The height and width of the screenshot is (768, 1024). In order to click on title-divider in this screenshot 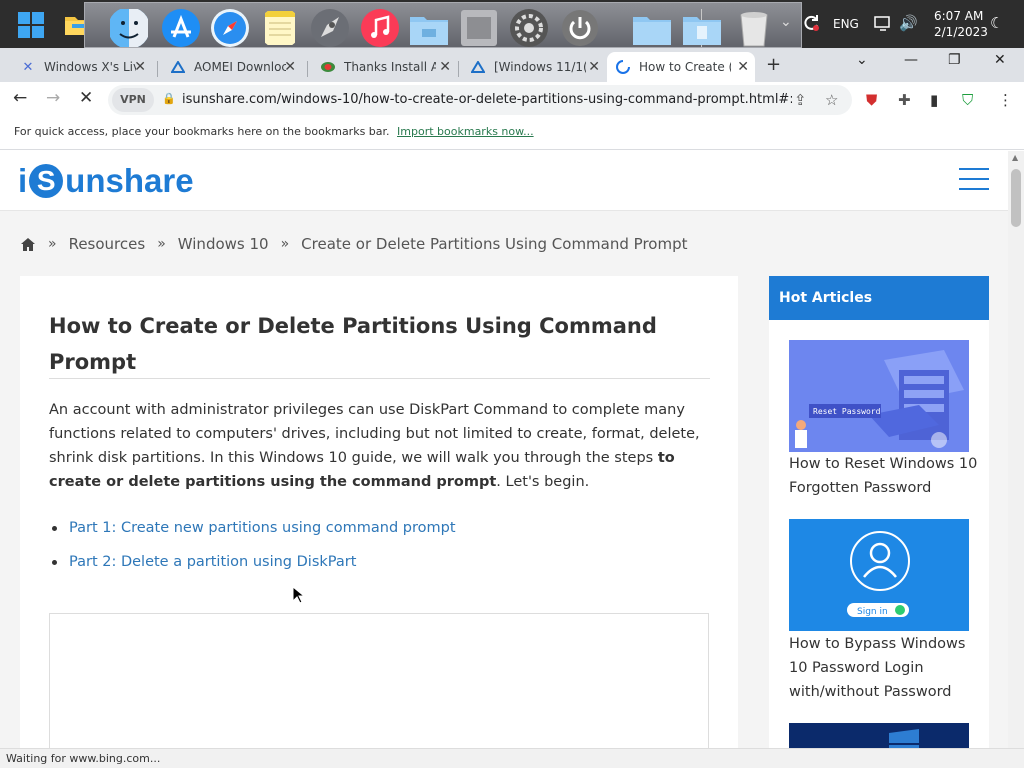, I will do `click(379, 378)`.